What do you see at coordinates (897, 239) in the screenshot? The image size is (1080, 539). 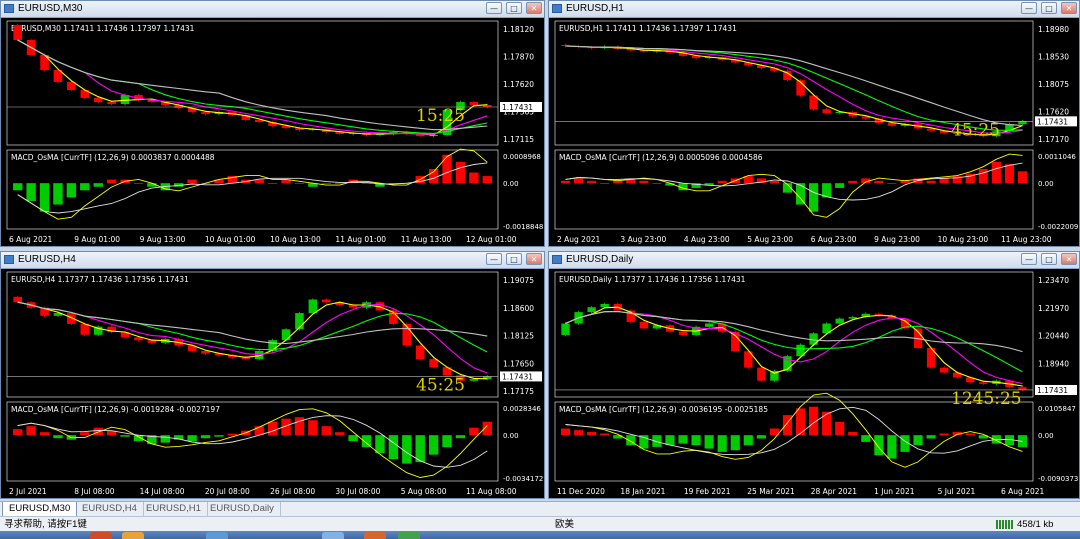 I see `time-axis-label: 9 Aug 23:00` at bounding box center [897, 239].